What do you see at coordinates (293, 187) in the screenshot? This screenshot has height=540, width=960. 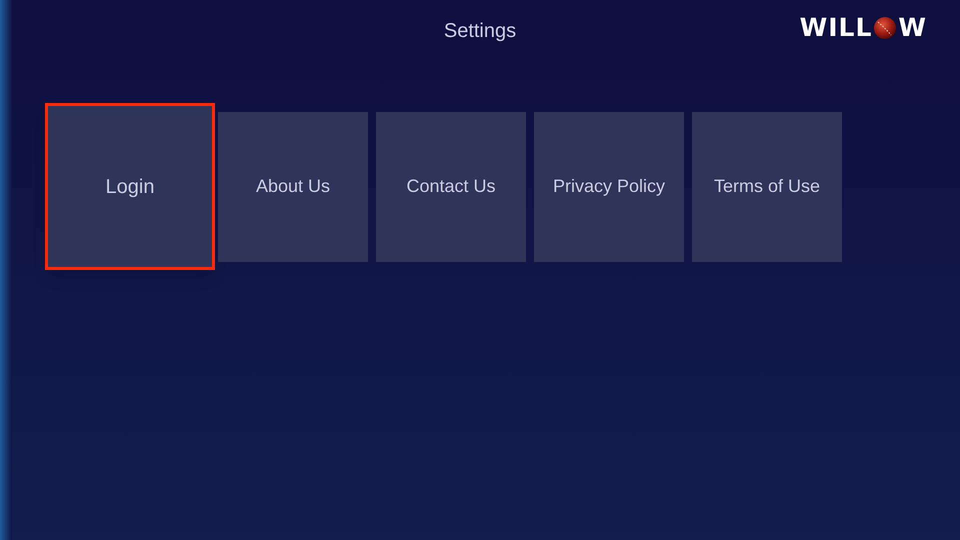 I see `menu-tile: About Us` at bounding box center [293, 187].